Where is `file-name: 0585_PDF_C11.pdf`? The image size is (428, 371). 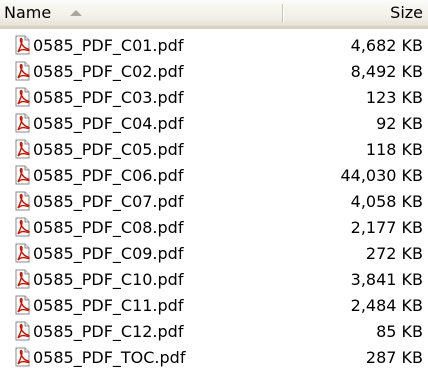 file-name: 0585_PDF_C11.pdf is located at coordinates (108, 305).